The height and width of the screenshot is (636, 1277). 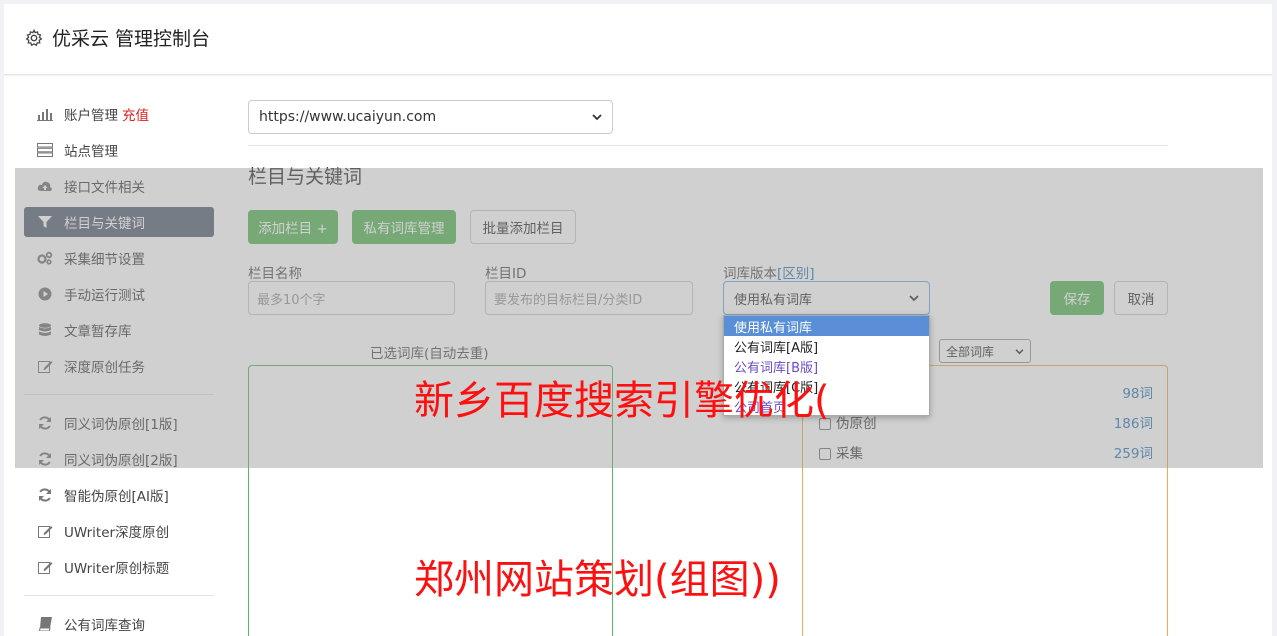 What do you see at coordinates (45, 495) in the screenshot?
I see `refresh-icon` at bounding box center [45, 495].